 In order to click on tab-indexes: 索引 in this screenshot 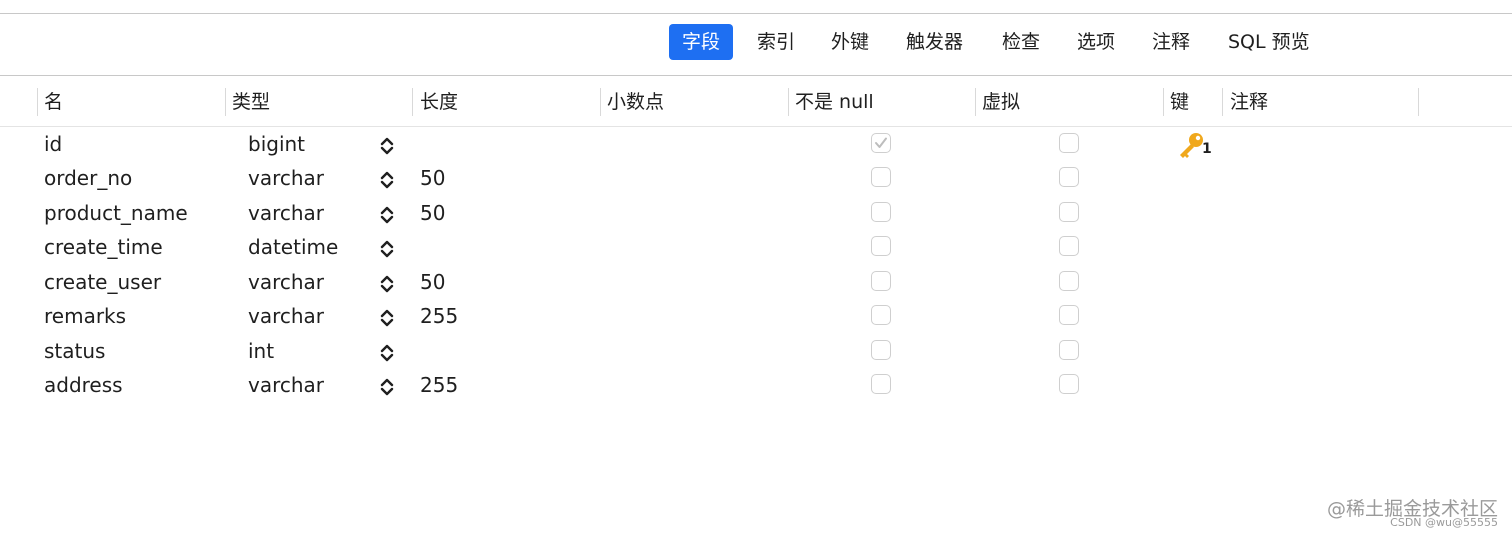, I will do `click(776, 42)`.